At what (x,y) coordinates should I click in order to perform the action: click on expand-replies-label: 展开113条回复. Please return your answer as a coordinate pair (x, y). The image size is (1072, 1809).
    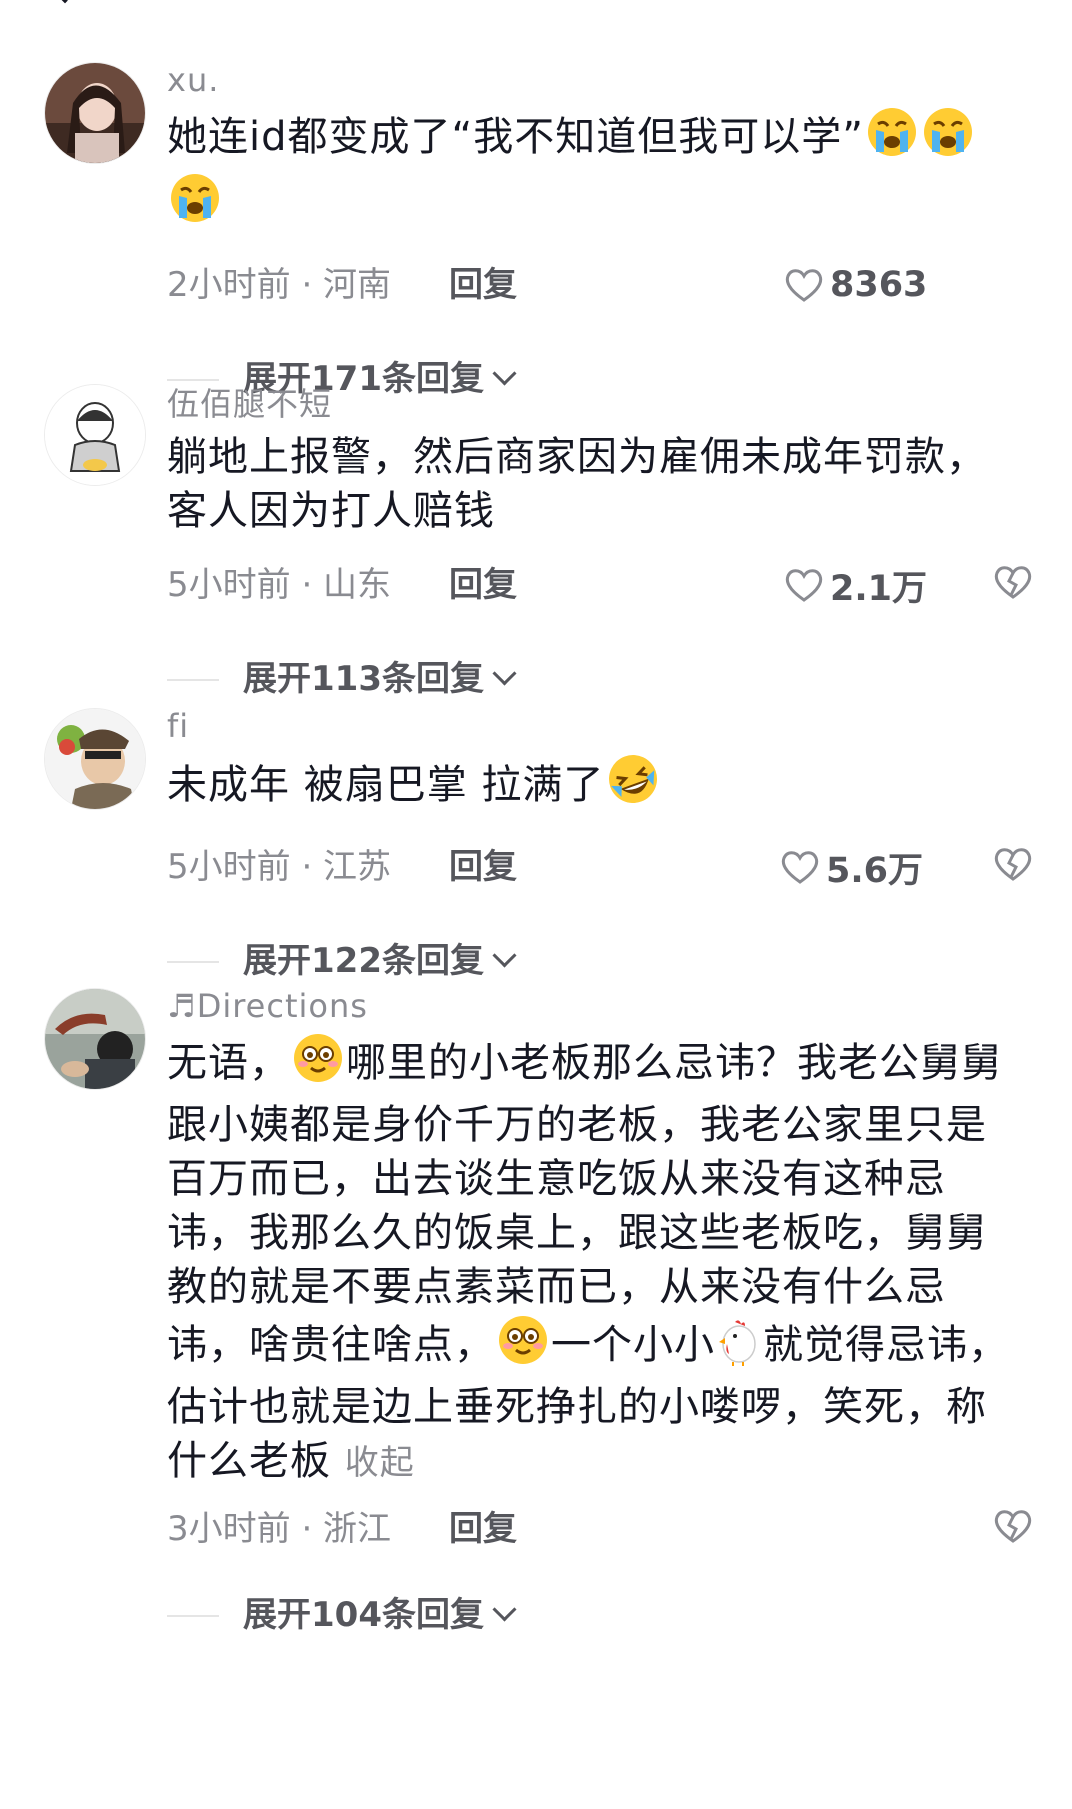
    Looking at the image, I should click on (363, 679).